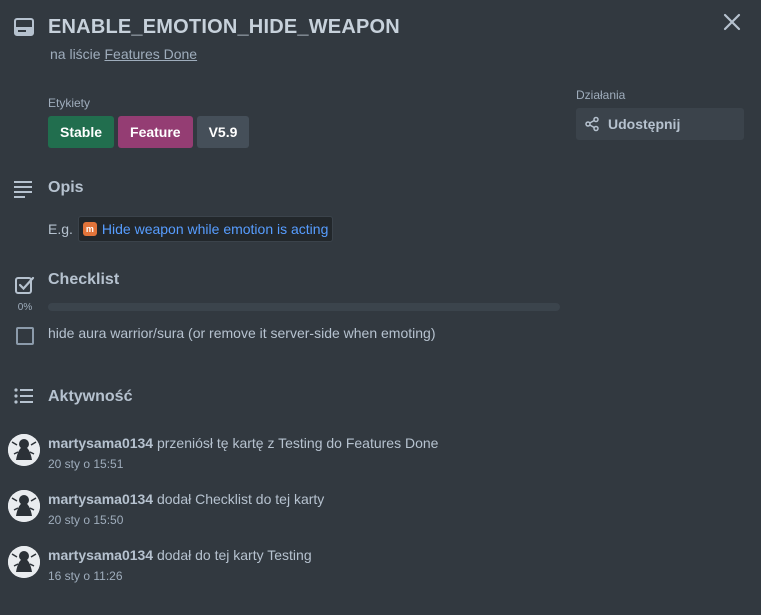  What do you see at coordinates (85, 520) in the screenshot?
I see `activity-time: 20 sty o 15:50` at bounding box center [85, 520].